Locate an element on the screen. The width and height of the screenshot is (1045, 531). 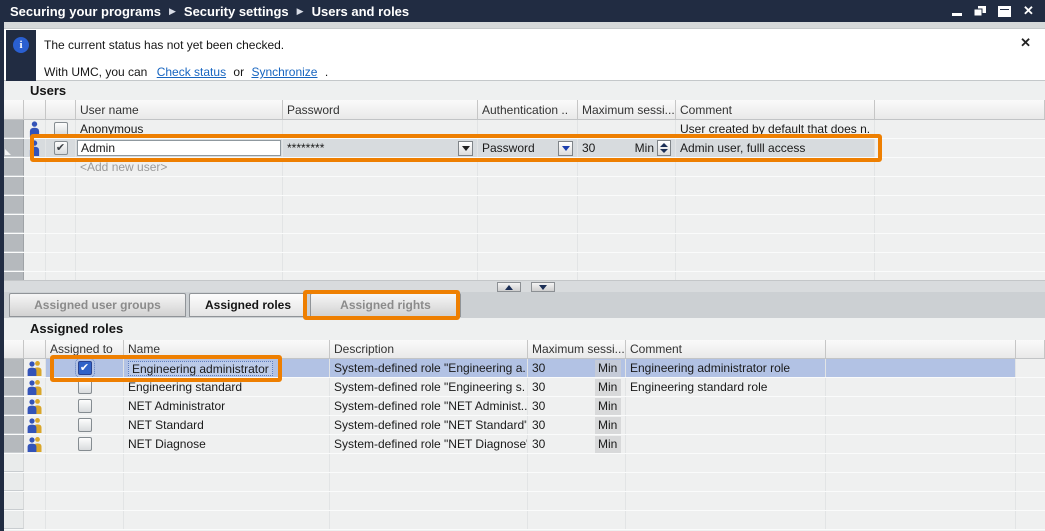
restore-icon is located at coordinates (980, 11).